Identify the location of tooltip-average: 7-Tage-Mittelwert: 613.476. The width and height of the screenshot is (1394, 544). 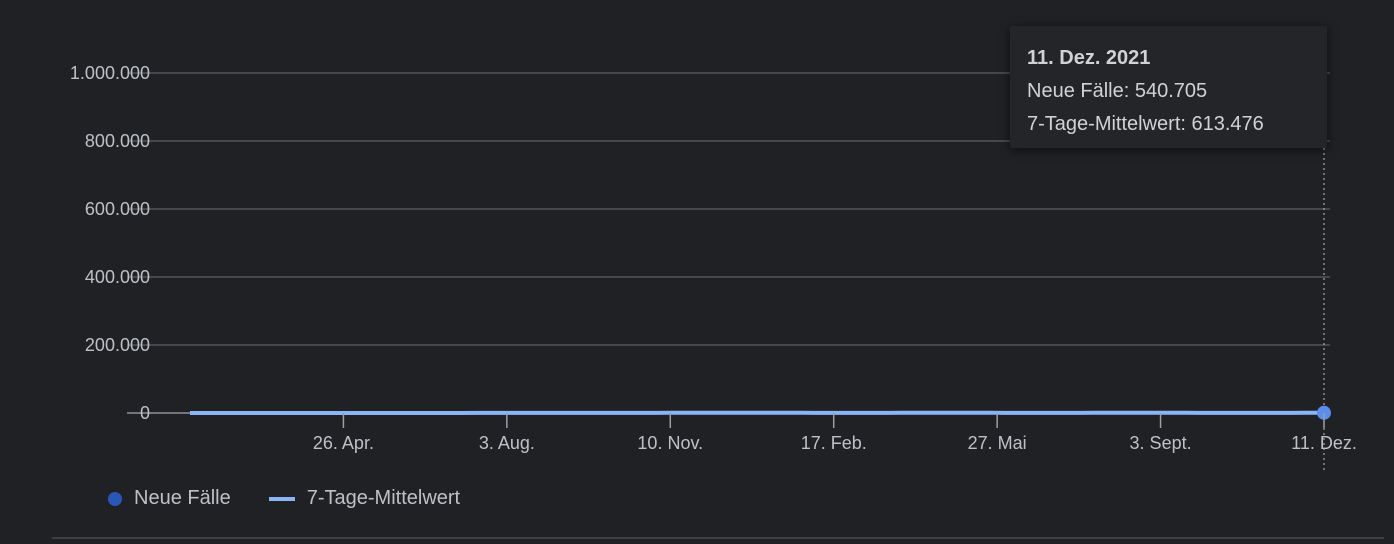
(1145, 124).